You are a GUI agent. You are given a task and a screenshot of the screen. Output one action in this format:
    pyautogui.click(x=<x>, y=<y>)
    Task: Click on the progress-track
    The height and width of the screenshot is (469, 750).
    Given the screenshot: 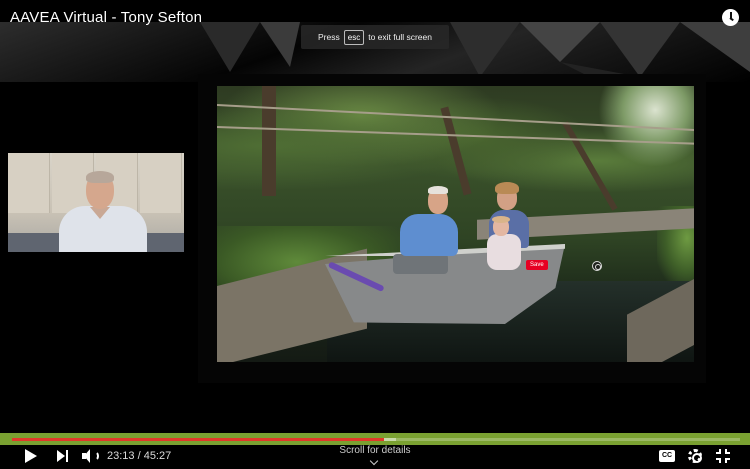 What is the action you would take?
    pyautogui.click(x=376, y=439)
    